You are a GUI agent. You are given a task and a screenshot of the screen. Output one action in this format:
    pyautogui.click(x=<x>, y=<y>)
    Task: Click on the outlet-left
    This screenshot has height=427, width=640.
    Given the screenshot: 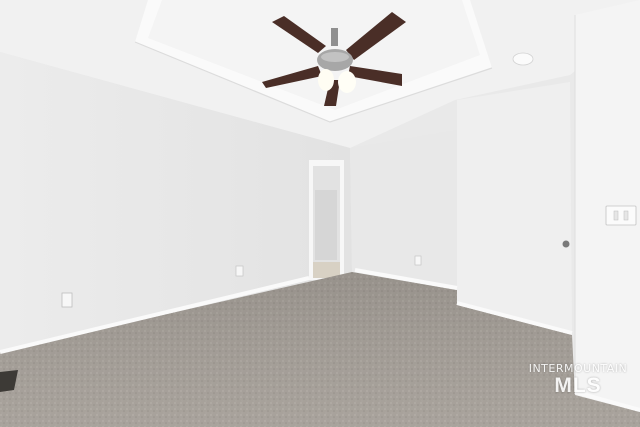 What is the action you would take?
    pyautogui.click(x=67, y=300)
    